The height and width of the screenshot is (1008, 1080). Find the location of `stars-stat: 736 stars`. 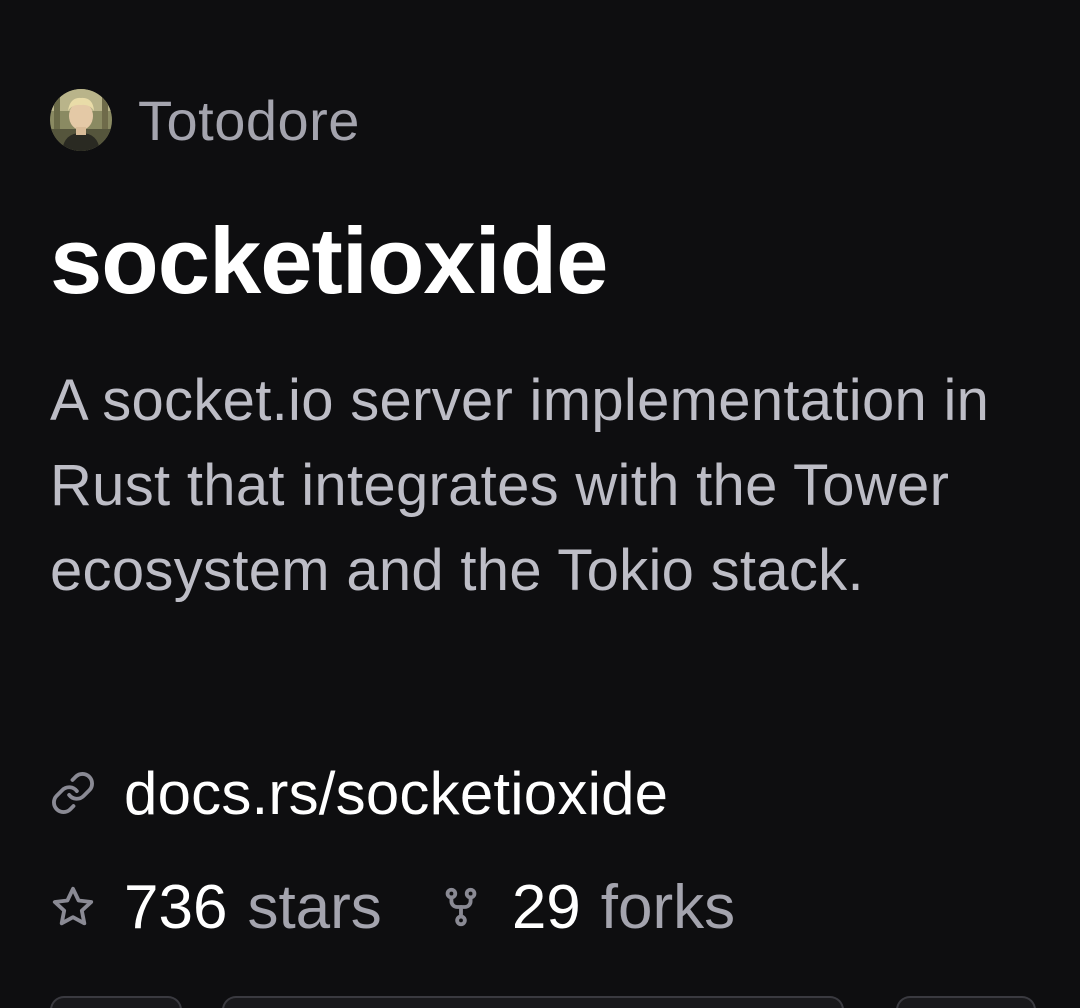

stars-stat: 736 stars is located at coordinates (216, 907).